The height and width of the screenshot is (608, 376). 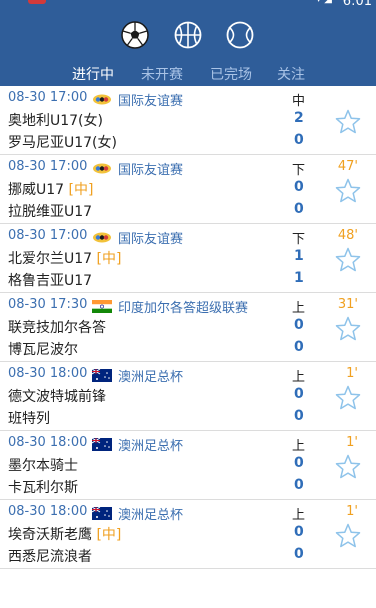 I want to click on match-row: 08-30 17:00 国际友谊赛 奥地利U17(女) 罗马尼亚U17(女) 中 2 0, so click(x=188, y=120).